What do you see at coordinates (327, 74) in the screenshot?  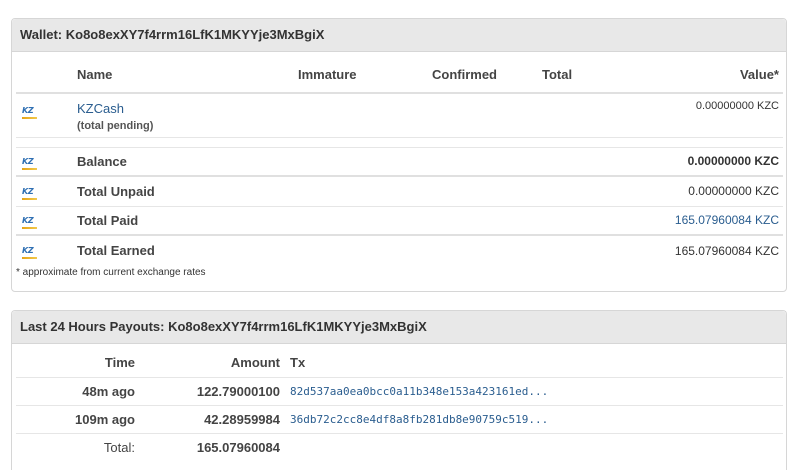 I see `col-immature: Immature` at bounding box center [327, 74].